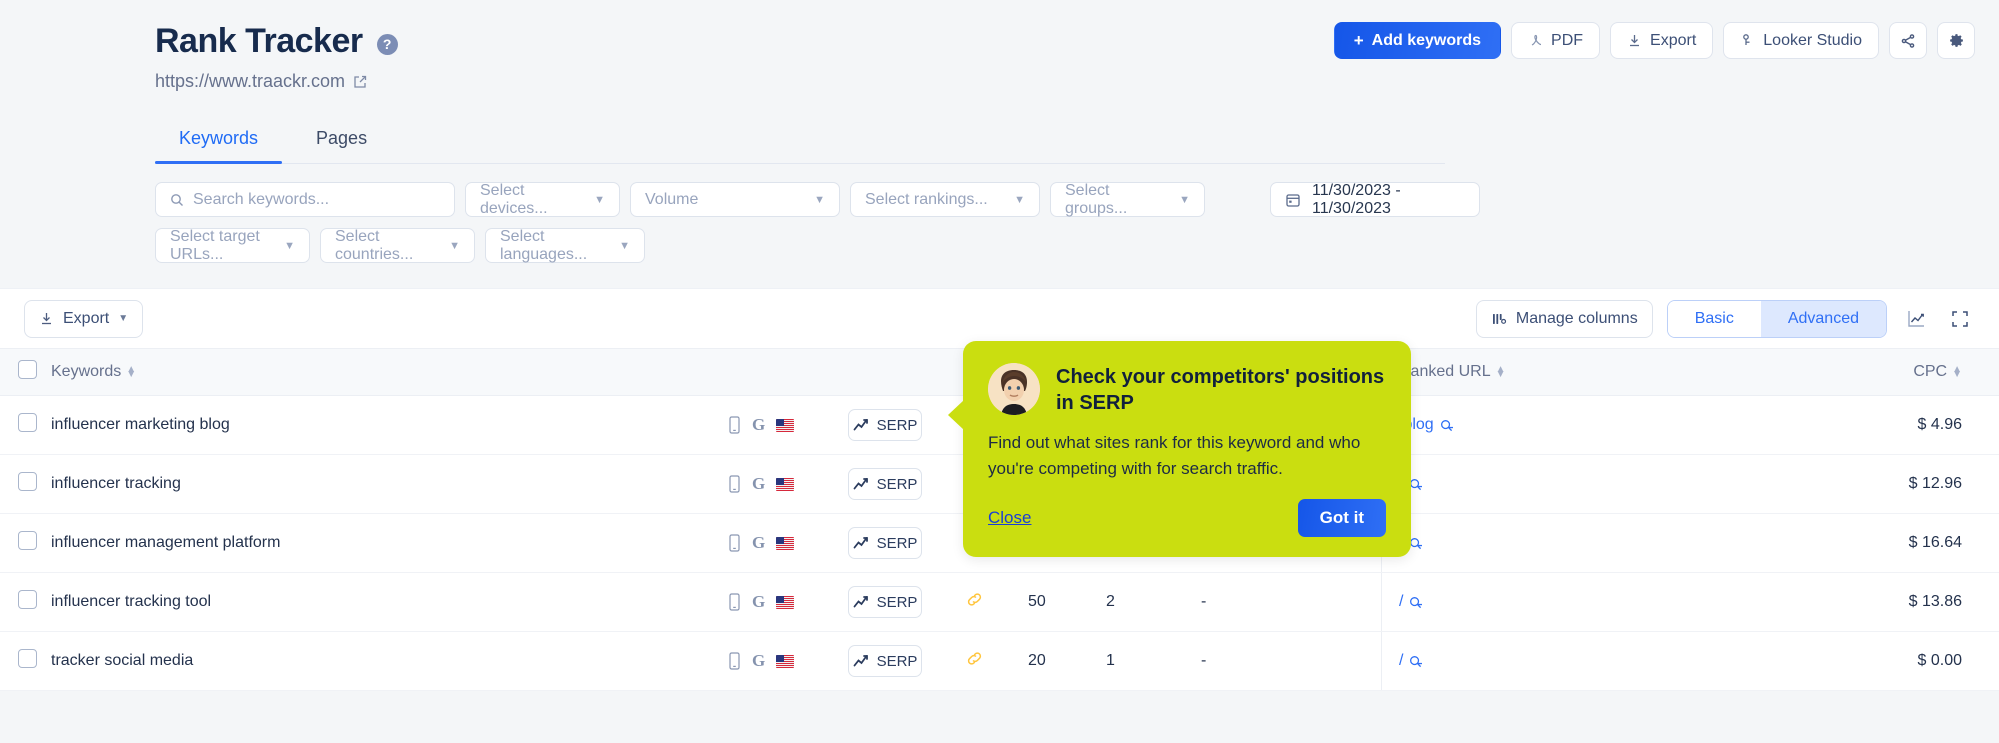 This screenshot has height=743, width=1999. Describe the element at coordinates (86, 371) in the screenshot. I see `column-keywords-label: Keywords` at that location.